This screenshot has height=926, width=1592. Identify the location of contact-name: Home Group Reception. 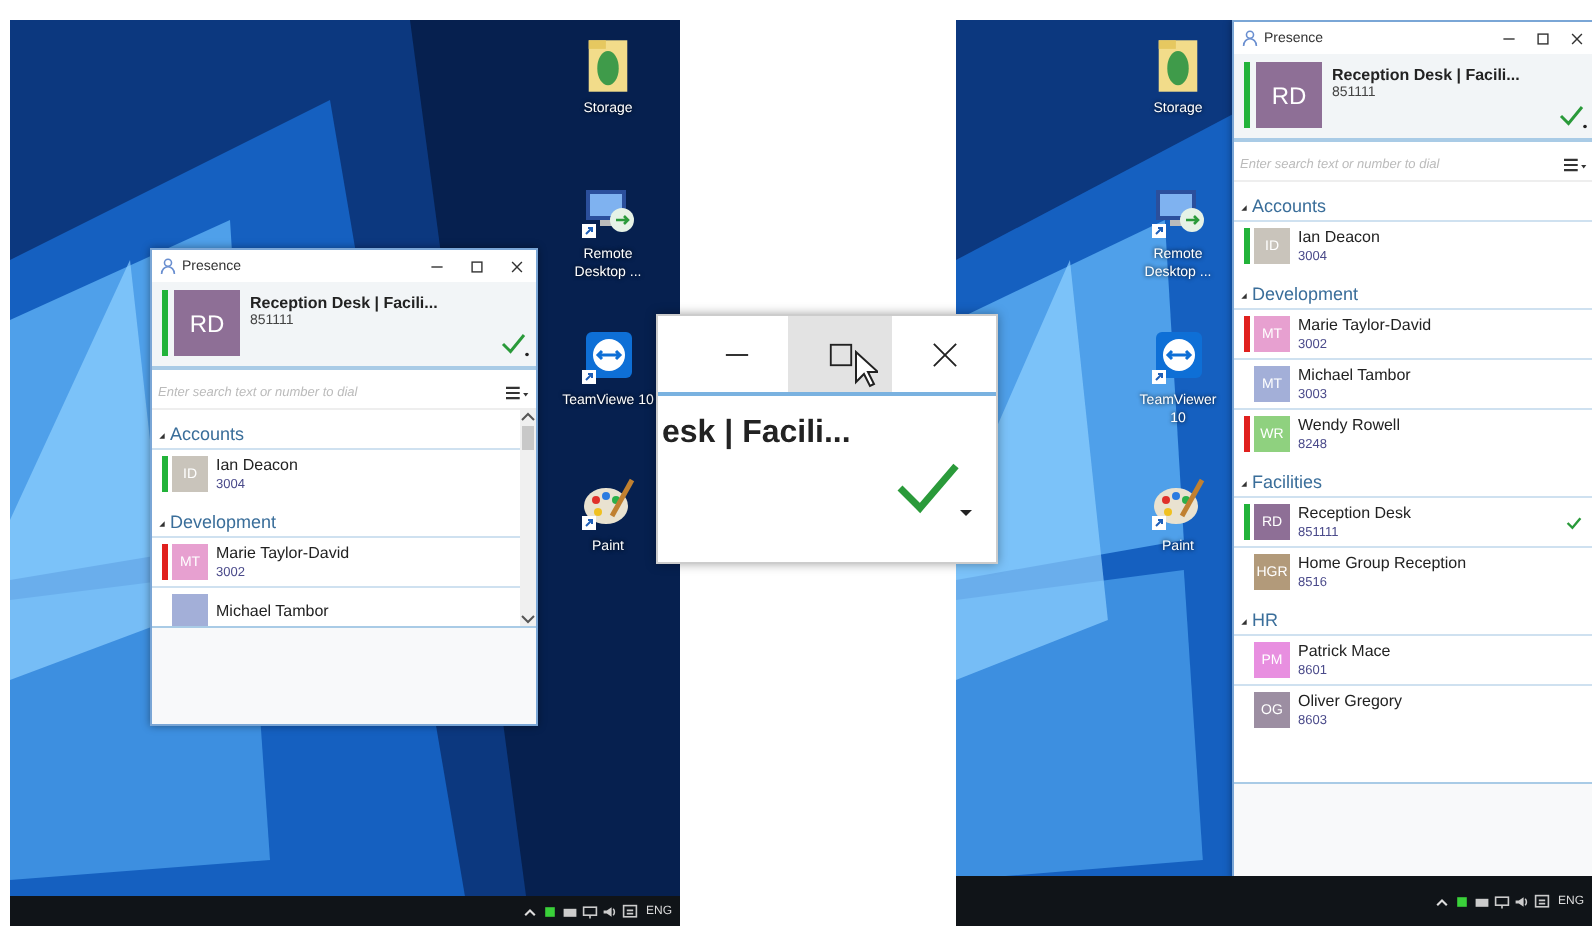
(1445, 563).